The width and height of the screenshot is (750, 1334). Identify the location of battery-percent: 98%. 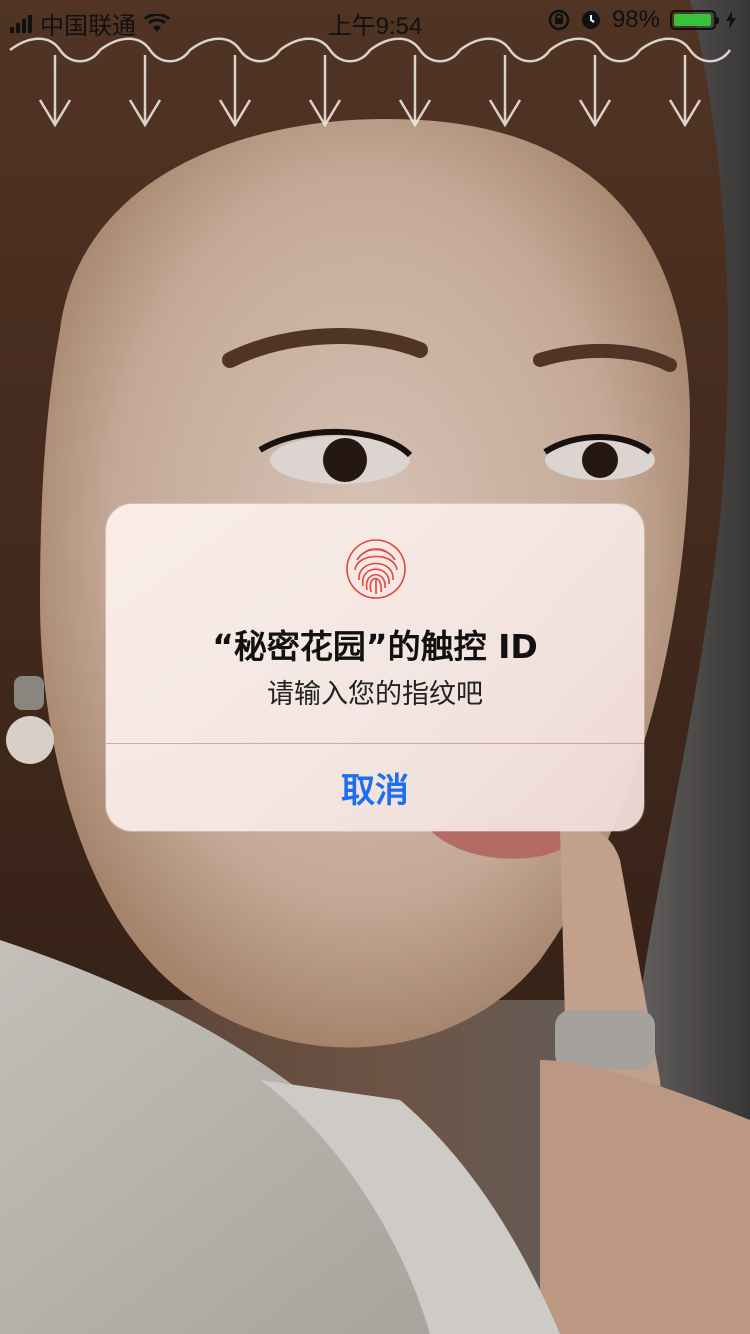
(635, 19).